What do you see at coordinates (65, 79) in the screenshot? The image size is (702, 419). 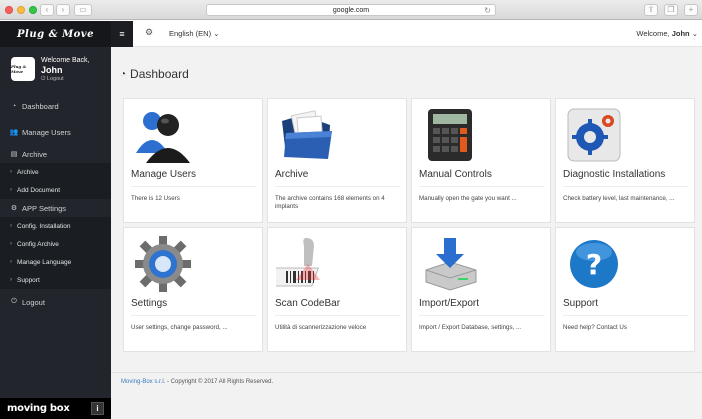 I see `profile-logout-link: ⏻ Logout` at bounding box center [65, 79].